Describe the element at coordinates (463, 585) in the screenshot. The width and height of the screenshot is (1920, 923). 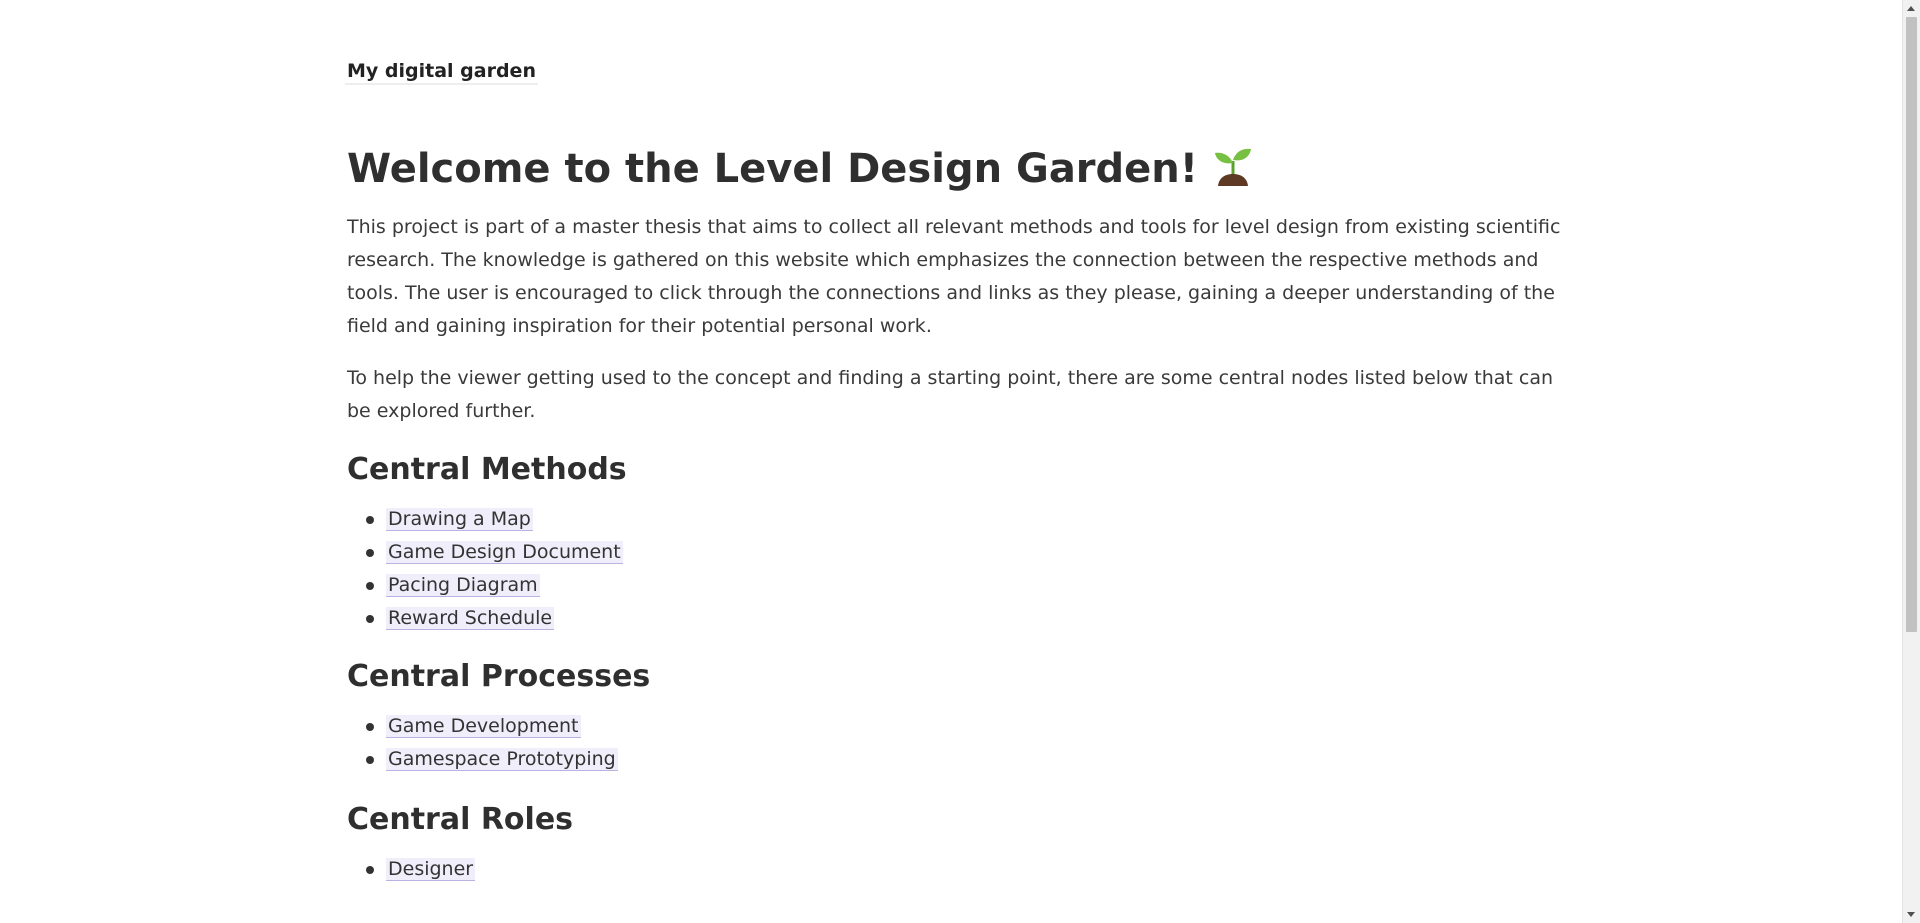
I see `link-pacing-diagram: Pacing Diagram` at that location.